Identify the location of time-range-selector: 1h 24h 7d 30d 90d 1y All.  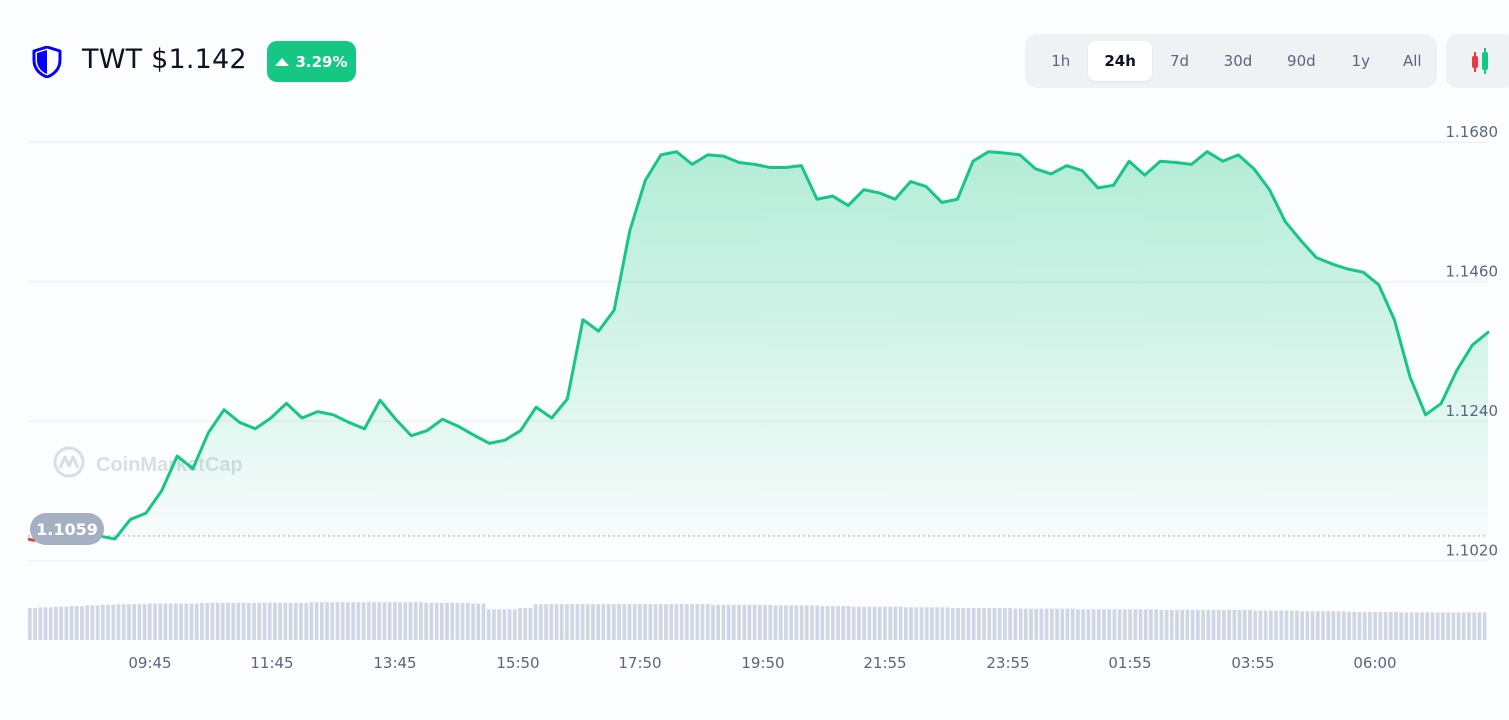
(1231, 61).